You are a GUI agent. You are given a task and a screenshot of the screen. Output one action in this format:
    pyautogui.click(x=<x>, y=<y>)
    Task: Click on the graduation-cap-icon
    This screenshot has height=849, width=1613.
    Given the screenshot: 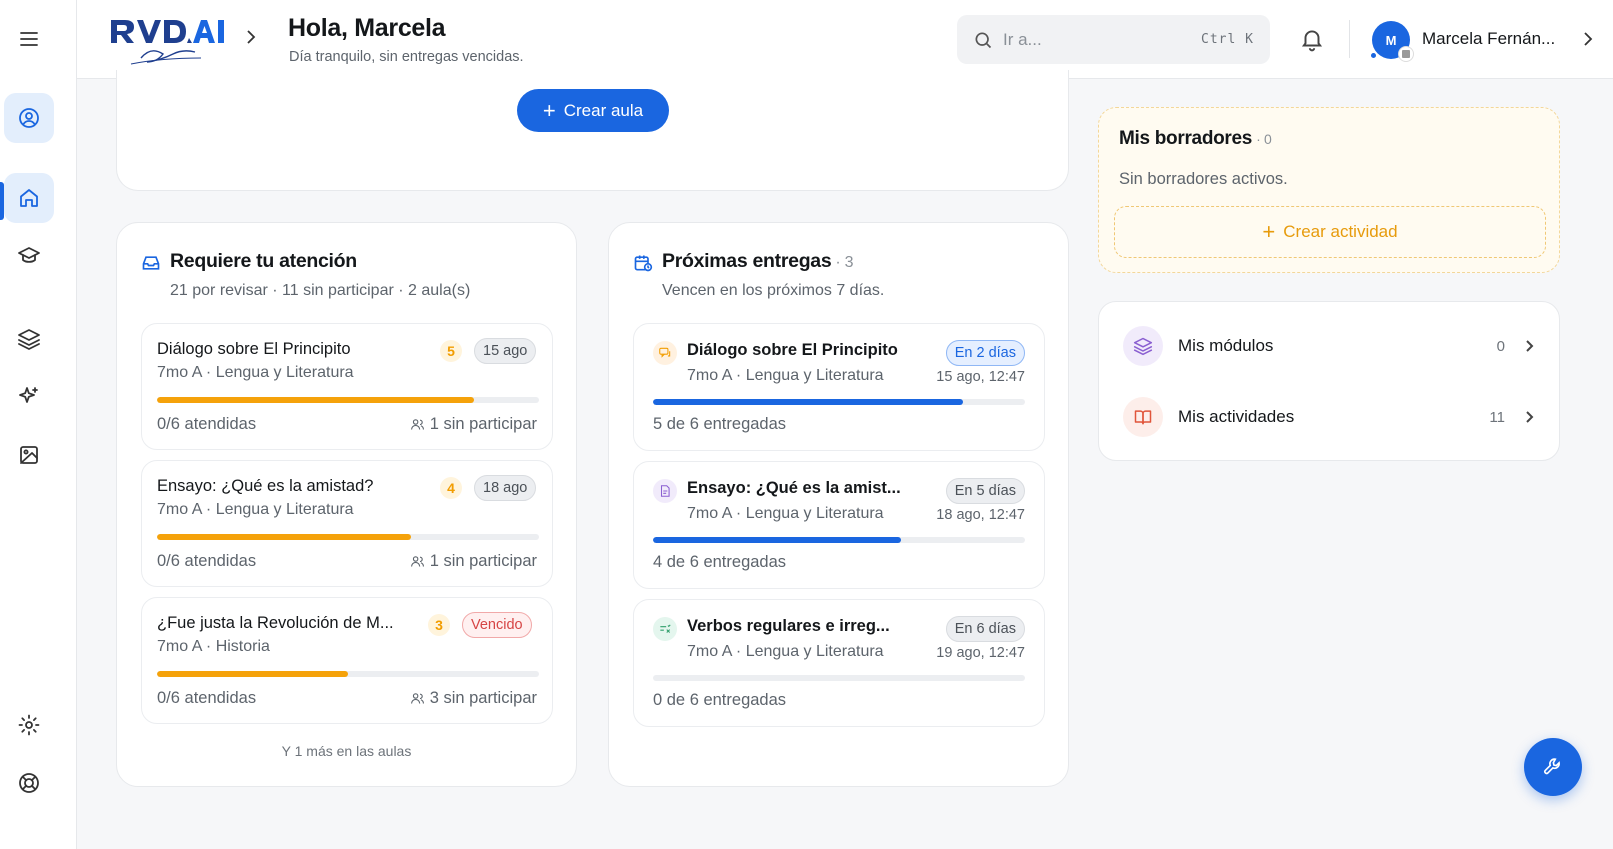 What is the action you would take?
    pyautogui.click(x=29, y=255)
    